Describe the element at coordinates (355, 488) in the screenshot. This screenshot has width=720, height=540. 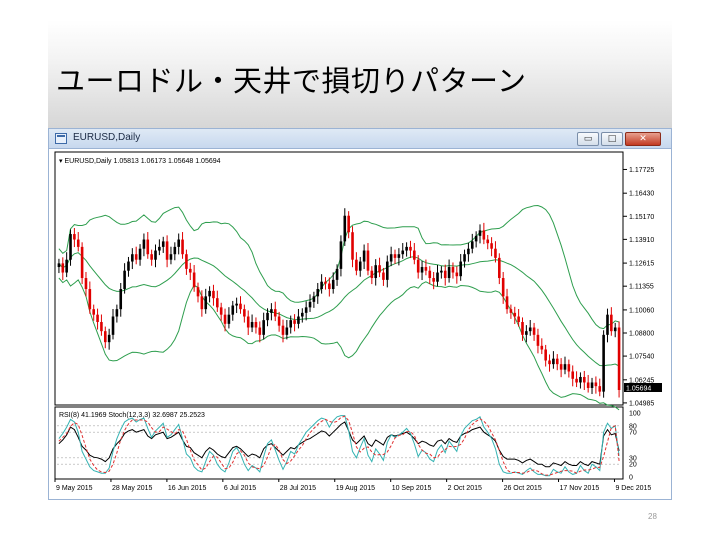
I see `time-tick-label: 19 Aug 2015` at that location.